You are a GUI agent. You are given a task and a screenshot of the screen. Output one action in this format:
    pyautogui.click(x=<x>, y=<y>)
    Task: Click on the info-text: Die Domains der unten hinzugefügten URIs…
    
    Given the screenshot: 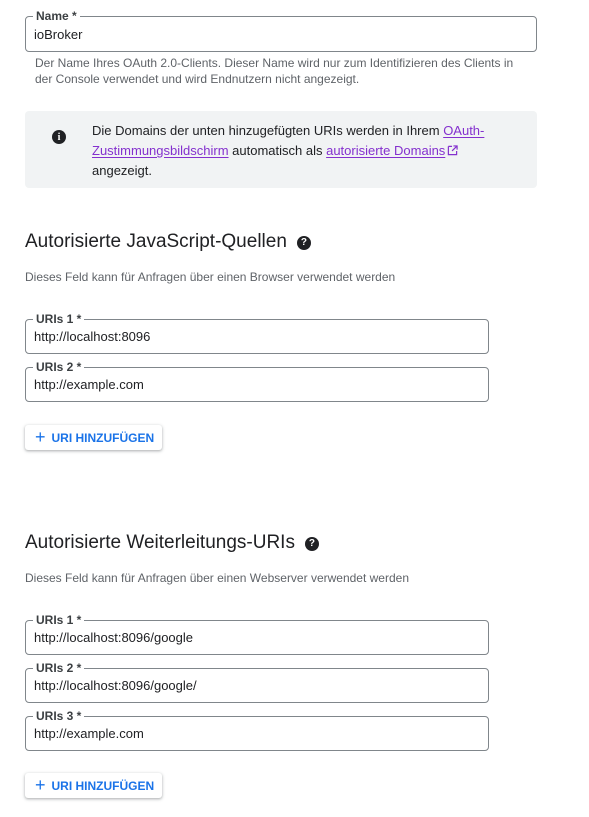 What is the action you would take?
    pyautogui.click(x=302, y=151)
    